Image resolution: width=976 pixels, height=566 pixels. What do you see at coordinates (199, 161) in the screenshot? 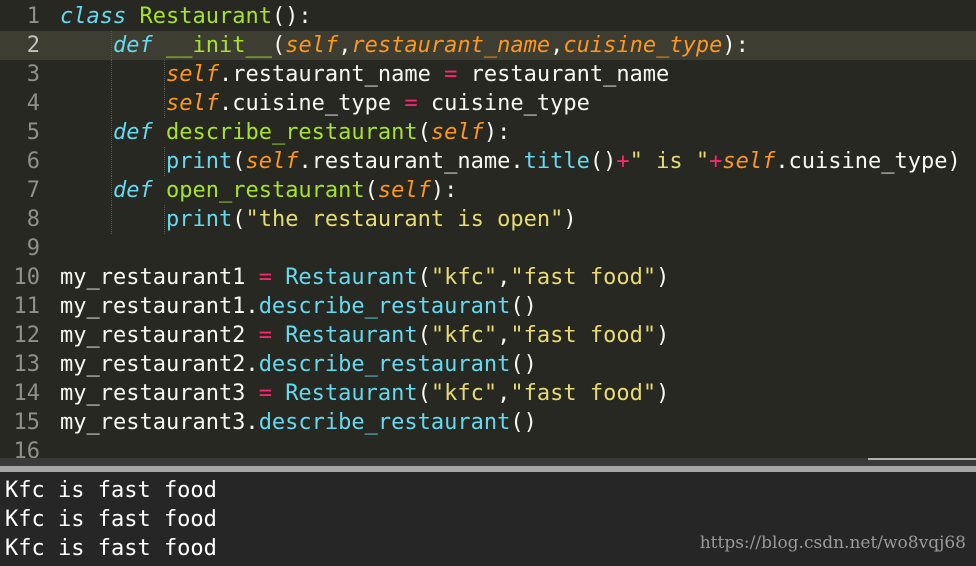
I see `code-token: print` at bounding box center [199, 161].